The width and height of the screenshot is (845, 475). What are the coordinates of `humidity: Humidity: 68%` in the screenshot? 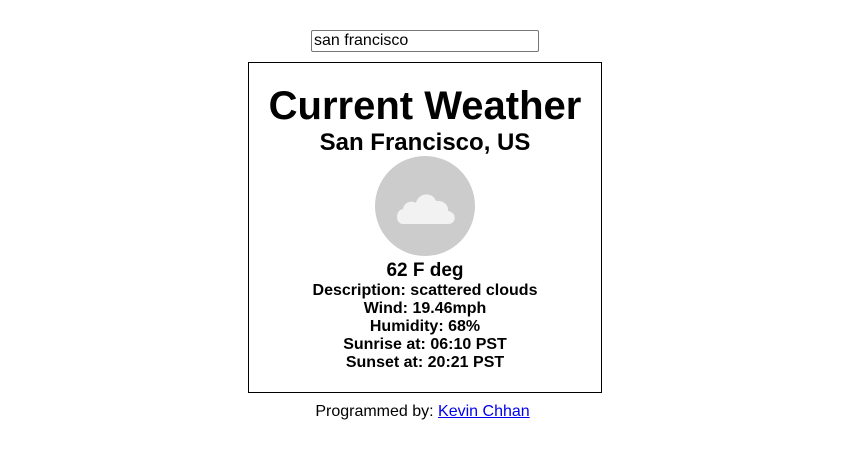 It's located at (425, 326).